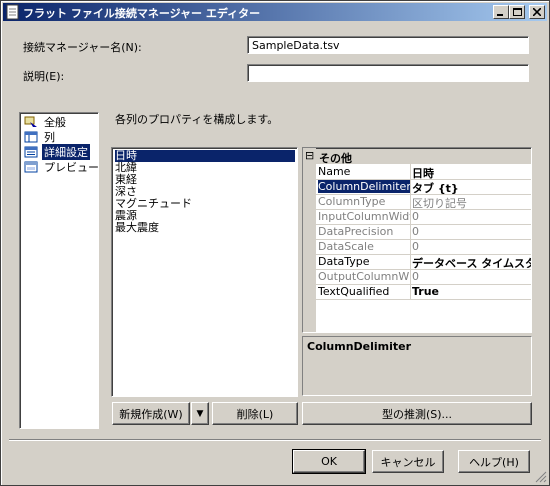  I want to click on title-bar: フラット ファイル接続マネージャー エディター, so click(275, 12).